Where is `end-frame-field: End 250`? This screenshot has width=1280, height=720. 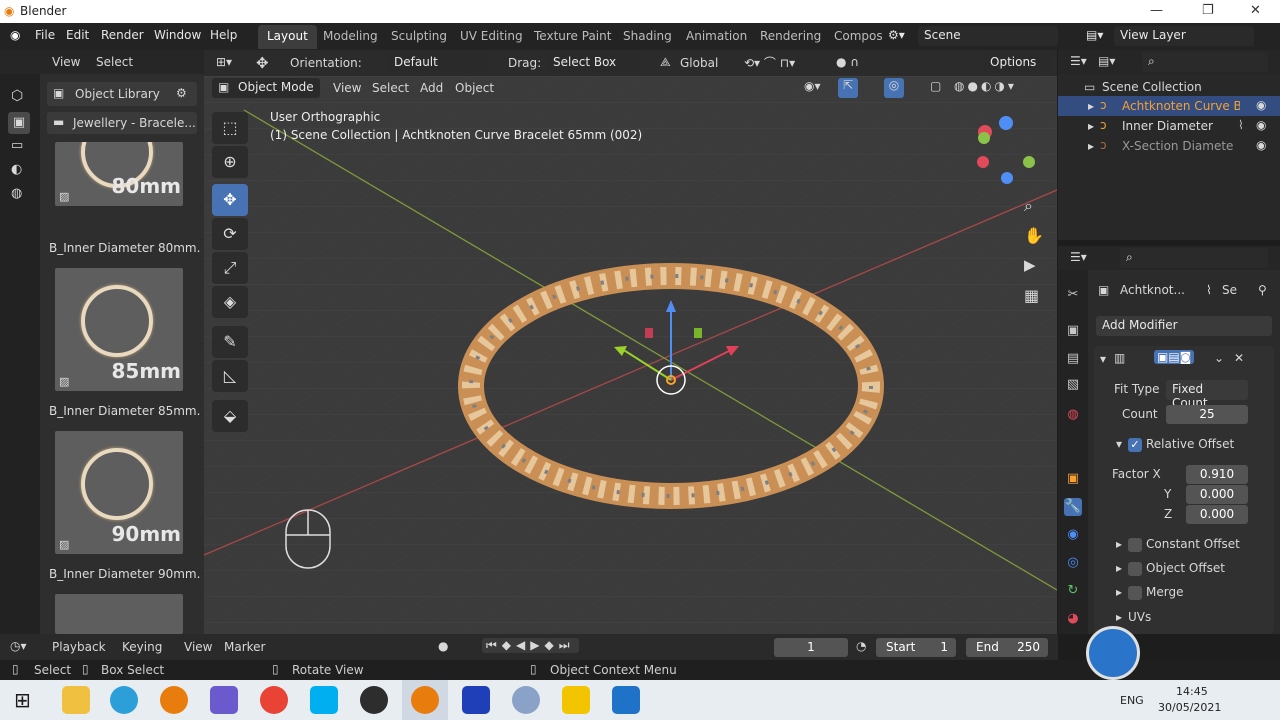
end-frame-field: End 250 is located at coordinates (1007, 647).